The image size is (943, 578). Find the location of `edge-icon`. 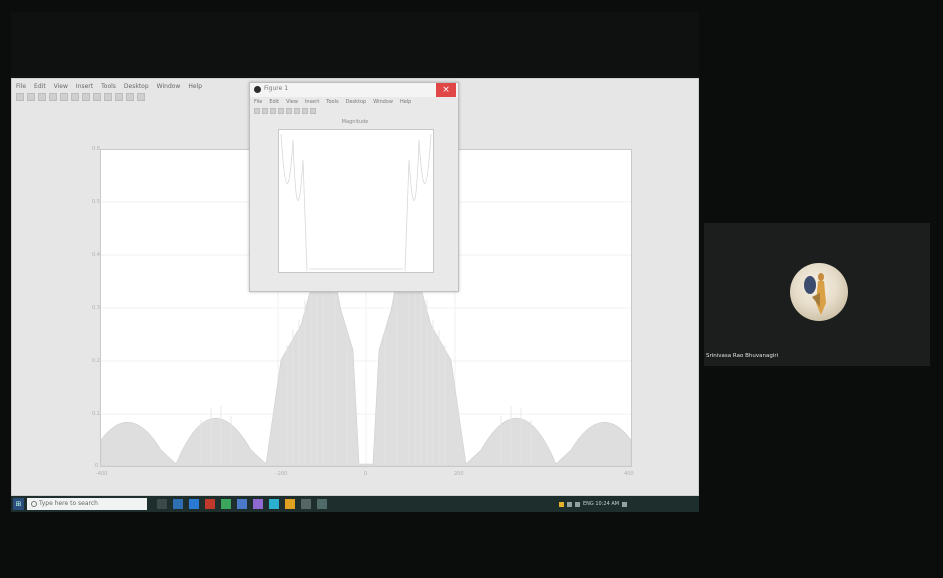

edge-icon is located at coordinates (178, 504).